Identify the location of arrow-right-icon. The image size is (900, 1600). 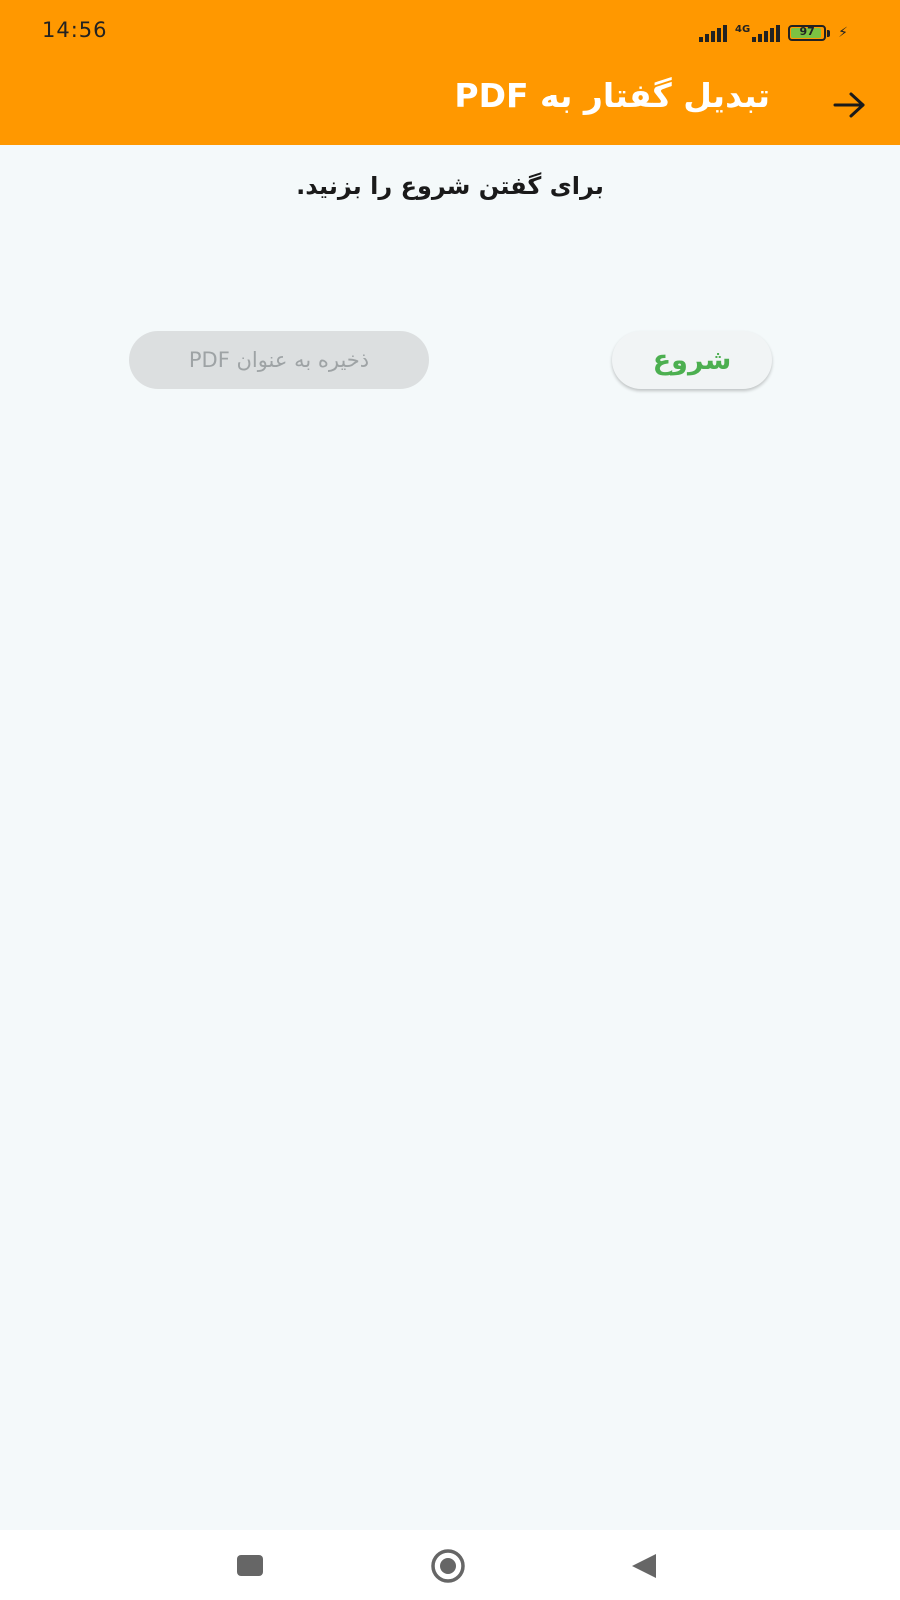
(849, 105).